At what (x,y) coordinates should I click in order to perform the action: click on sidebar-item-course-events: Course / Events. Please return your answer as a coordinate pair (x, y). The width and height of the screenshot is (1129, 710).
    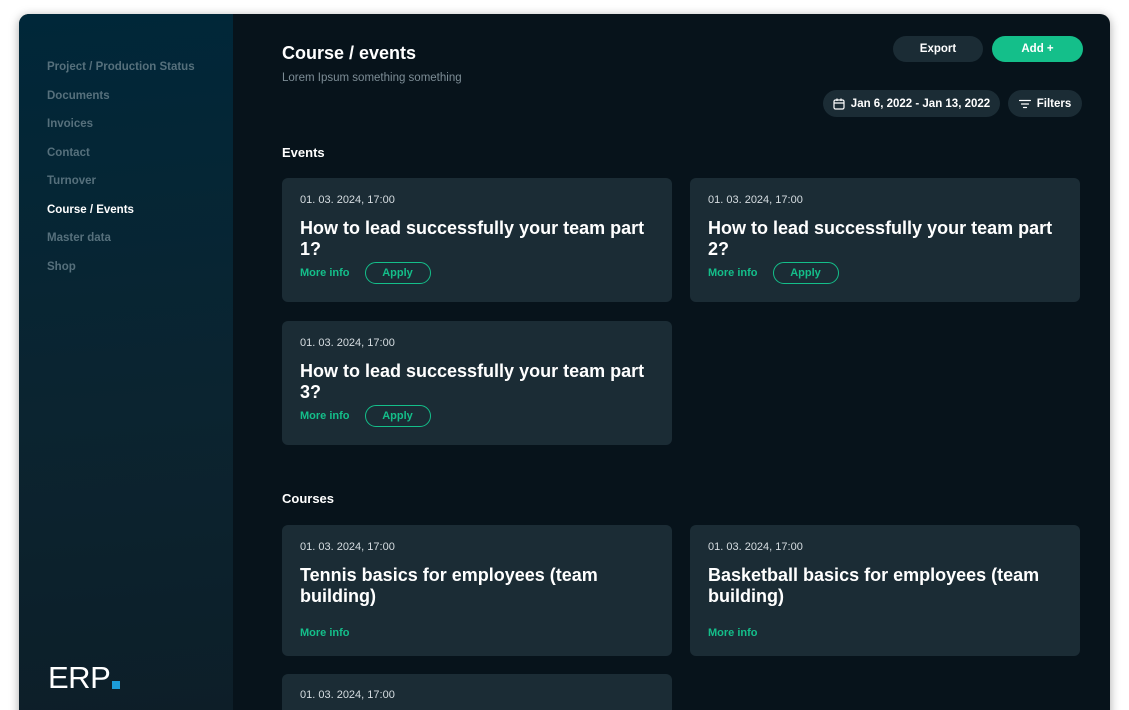
    Looking at the image, I should click on (121, 215).